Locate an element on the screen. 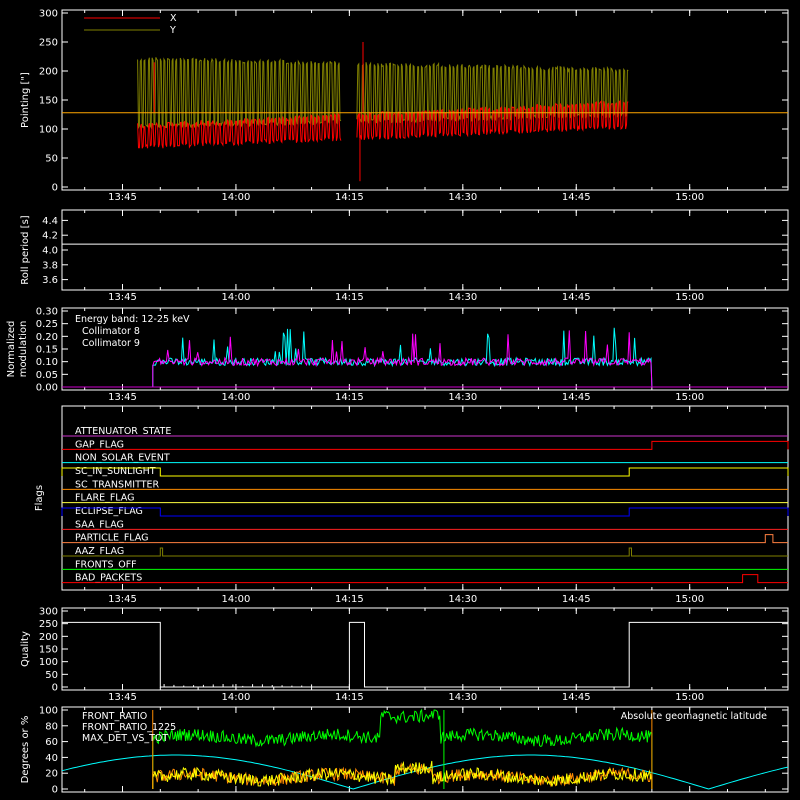 The image size is (800, 800). flag-label: FLARE_FLAG is located at coordinates (105, 498).